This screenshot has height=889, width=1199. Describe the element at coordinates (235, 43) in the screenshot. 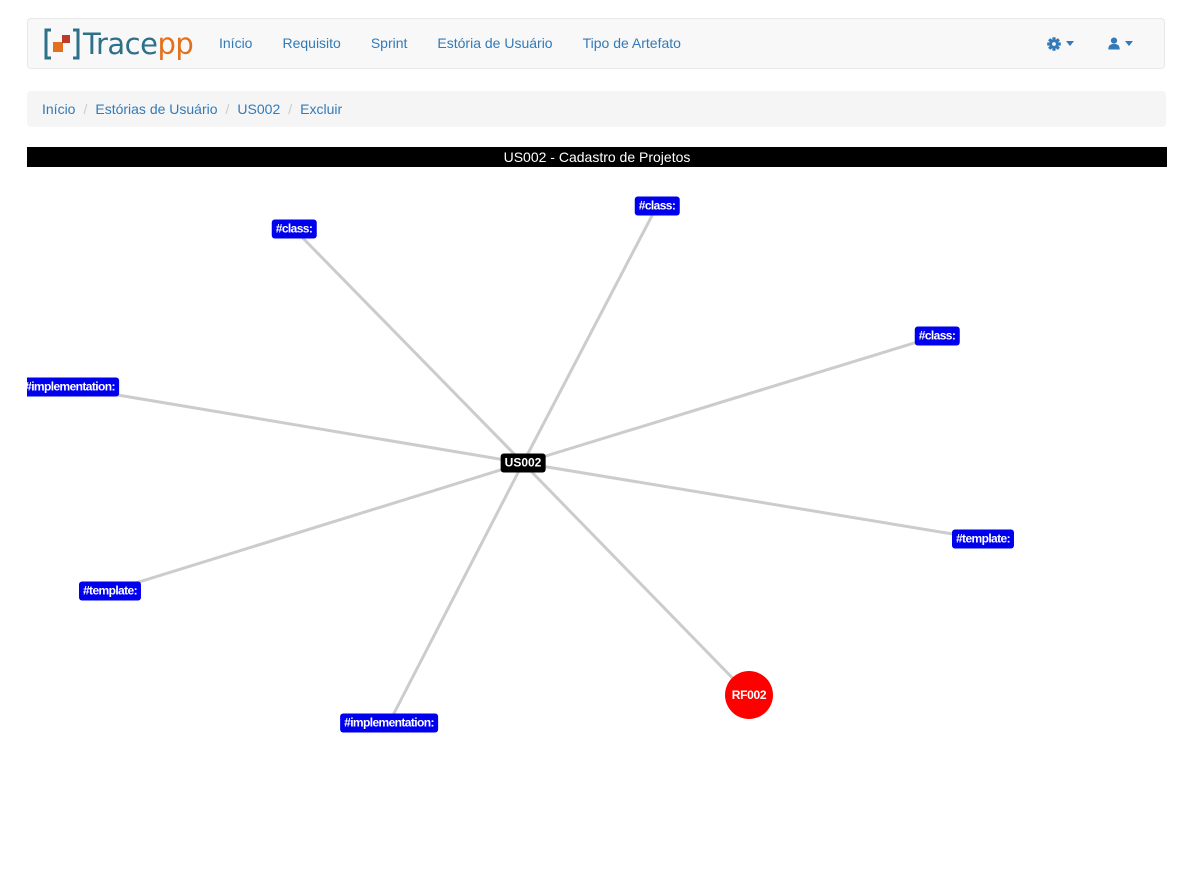

I see `nav-link-inicio: Início` at that location.